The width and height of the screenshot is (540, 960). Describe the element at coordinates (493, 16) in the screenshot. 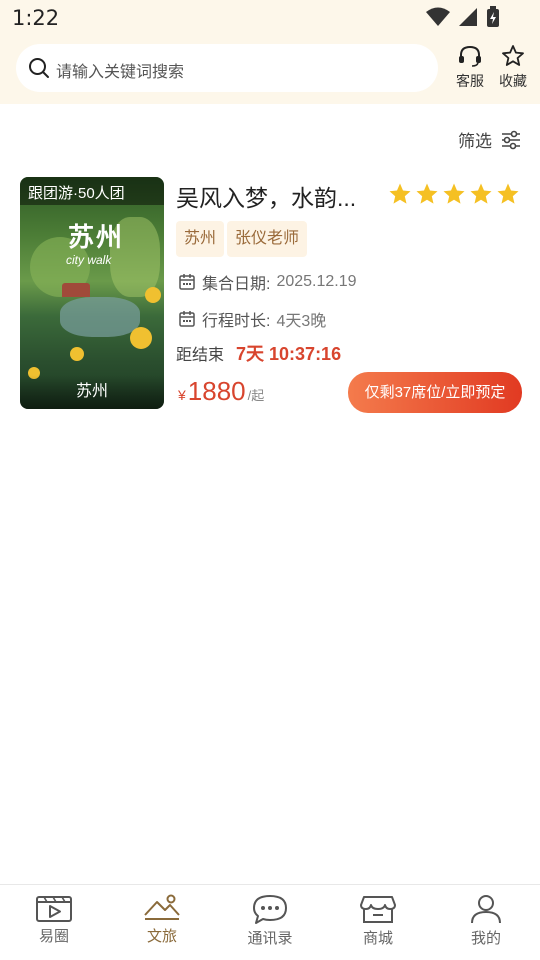

I see `battery-icon` at that location.